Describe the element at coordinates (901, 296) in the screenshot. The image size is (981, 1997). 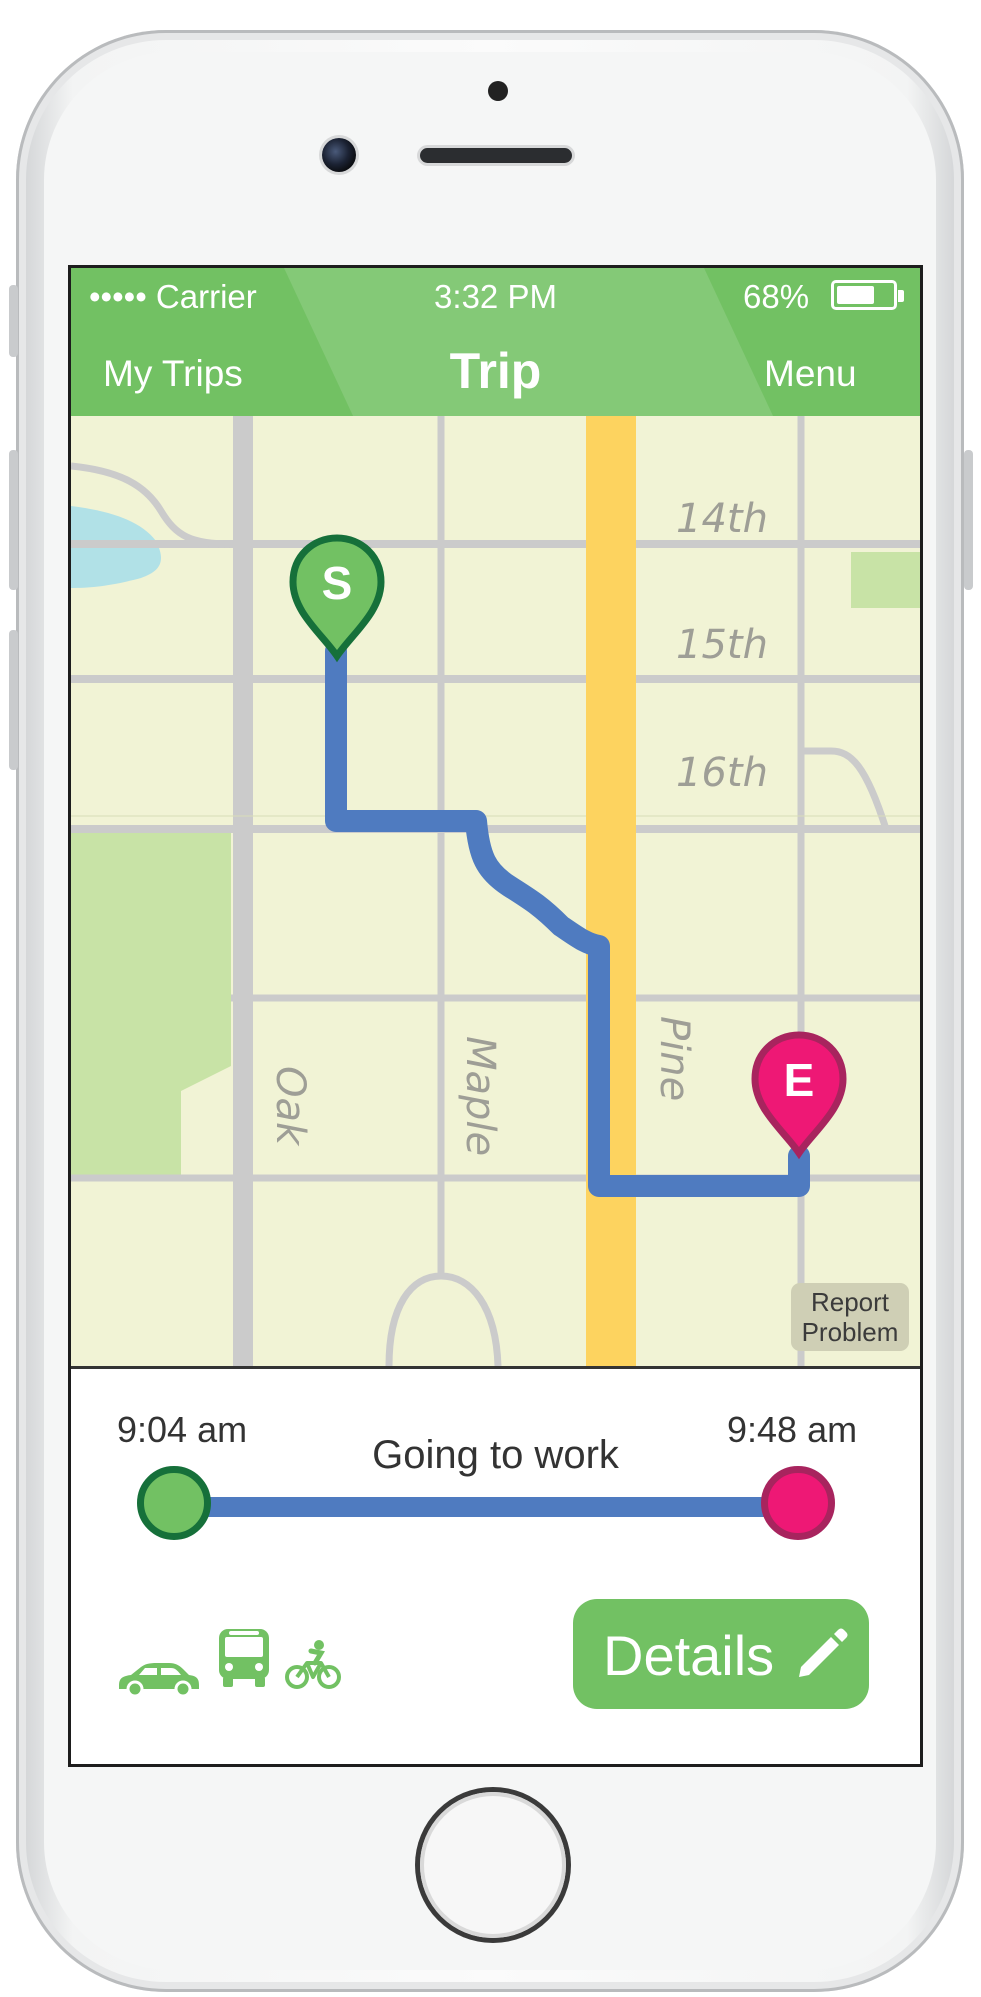
I see `battery-nub` at that location.